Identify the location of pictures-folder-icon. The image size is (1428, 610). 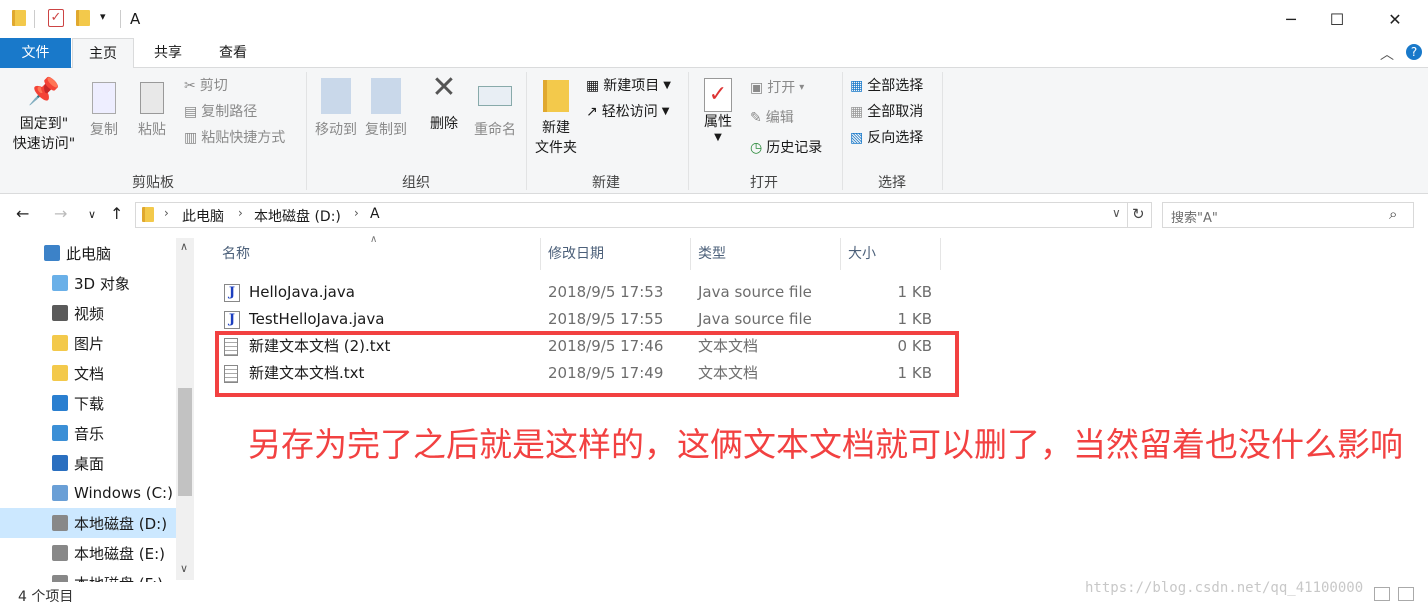
(60, 343).